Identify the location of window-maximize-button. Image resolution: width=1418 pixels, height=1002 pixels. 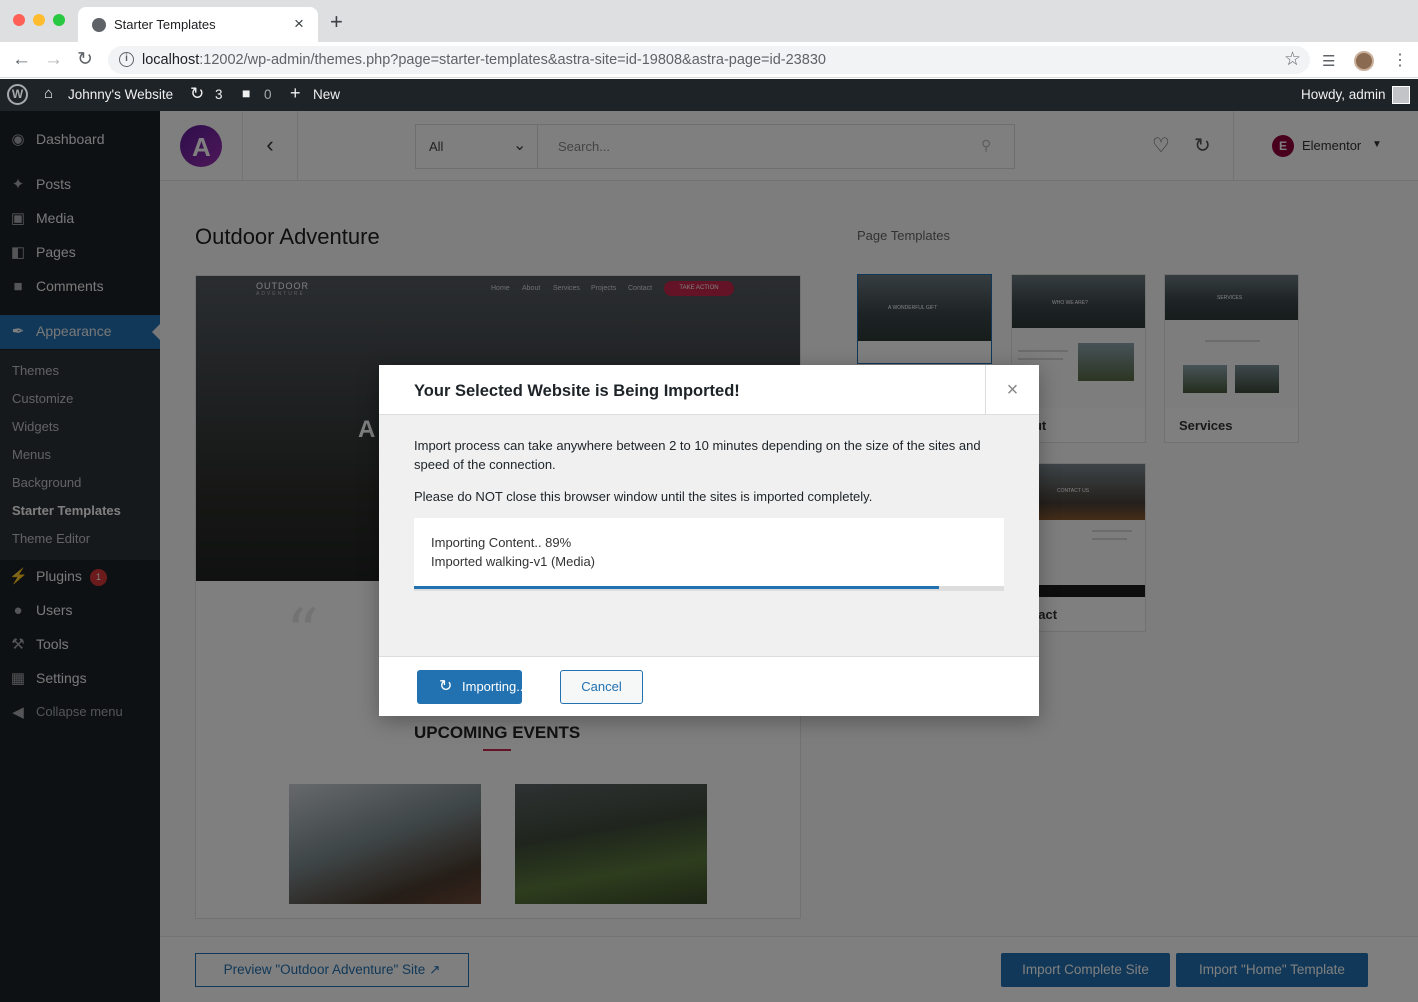
(59, 20).